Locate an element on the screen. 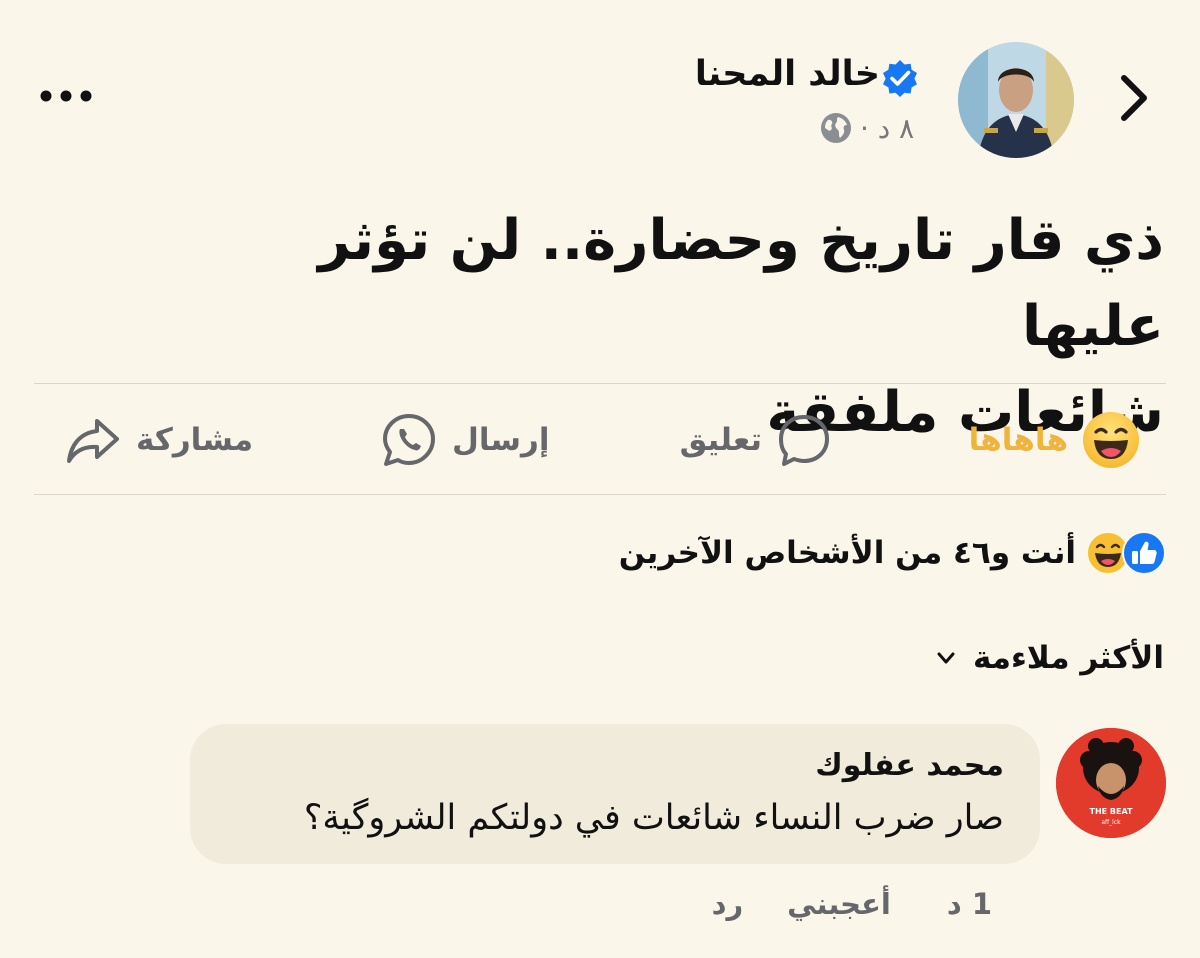 Image resolution: width=1200 pixels, height=958 pixels. share-arrow-icon is located at coordinates (93, 441).